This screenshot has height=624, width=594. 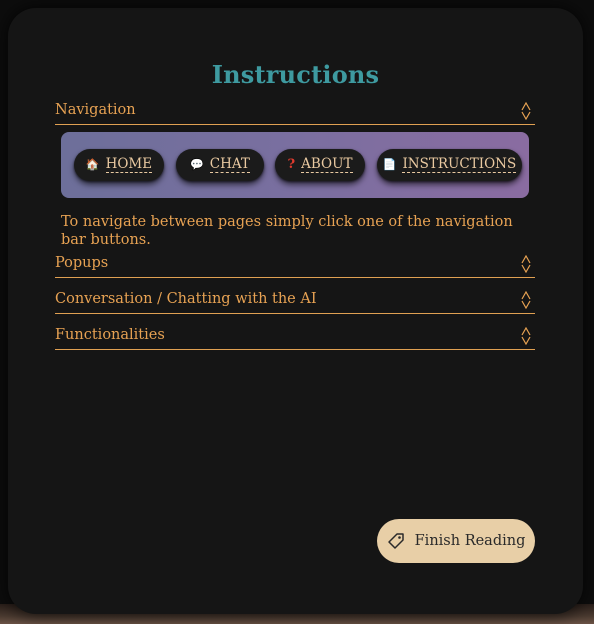 What do you see at coordinates (186, 299) in the screenshot?
I see `section-label: Conversation / Chatting with the AI` at bounding box center [186, 299].